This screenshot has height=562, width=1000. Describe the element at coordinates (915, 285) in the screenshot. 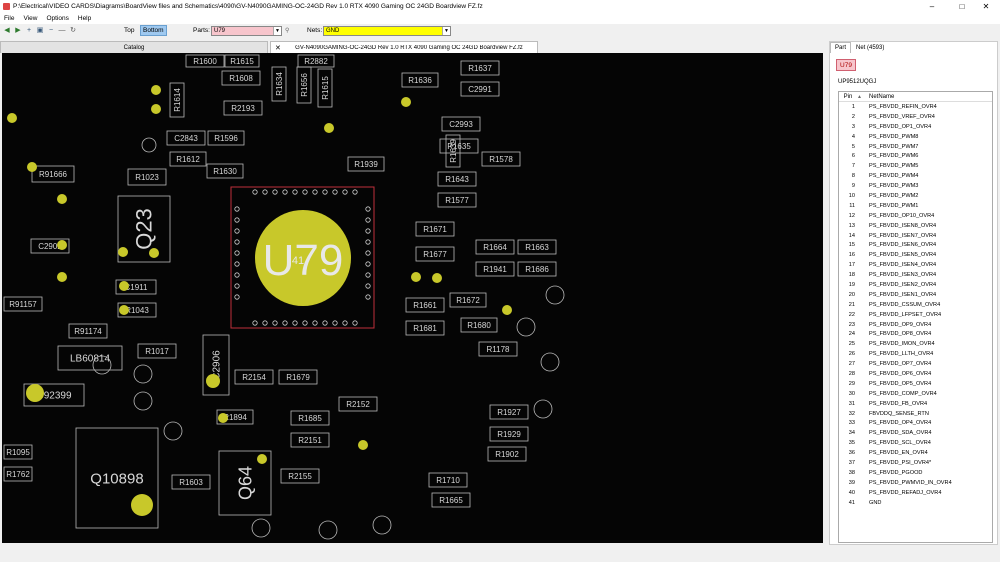

I see `table-row: 19 PS_FBVDD_ISEN2_OVR4` at that location.